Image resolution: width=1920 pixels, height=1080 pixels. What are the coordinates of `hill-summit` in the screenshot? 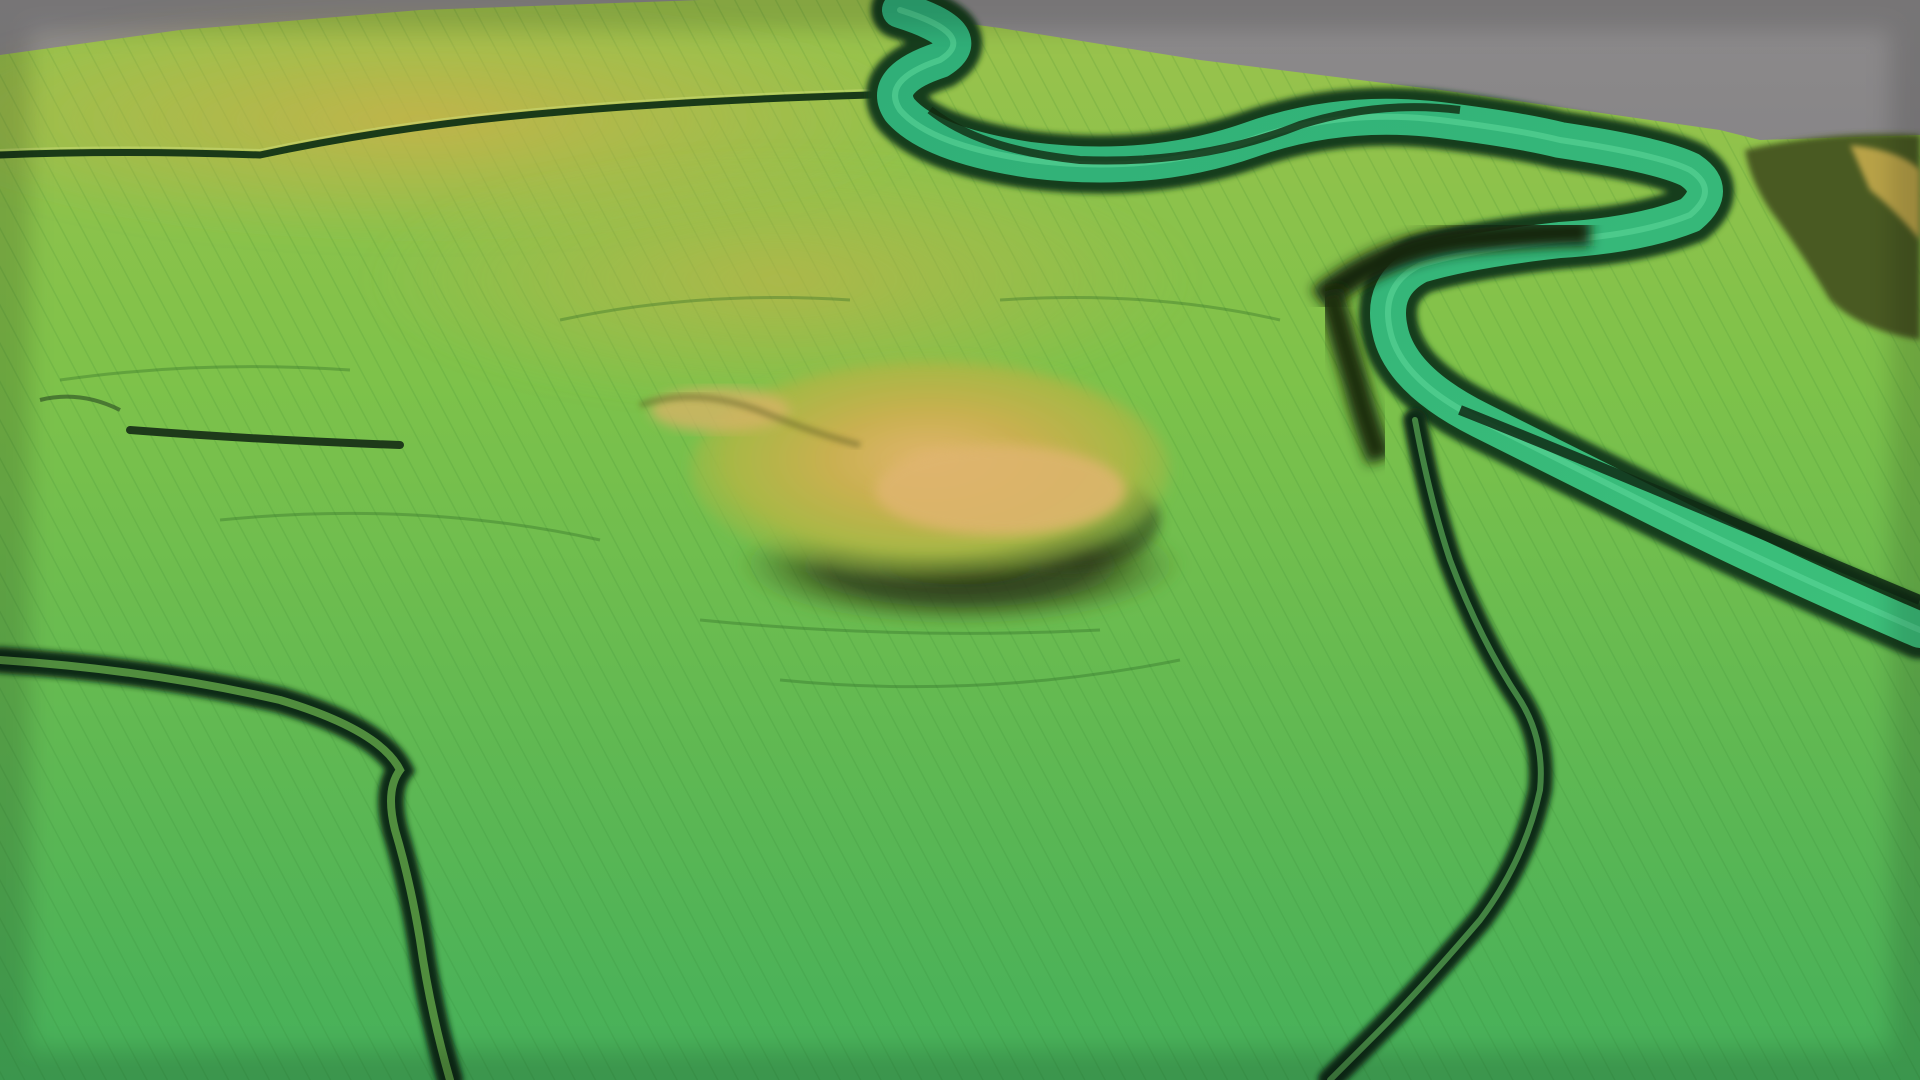 It's located at (1000, 490).